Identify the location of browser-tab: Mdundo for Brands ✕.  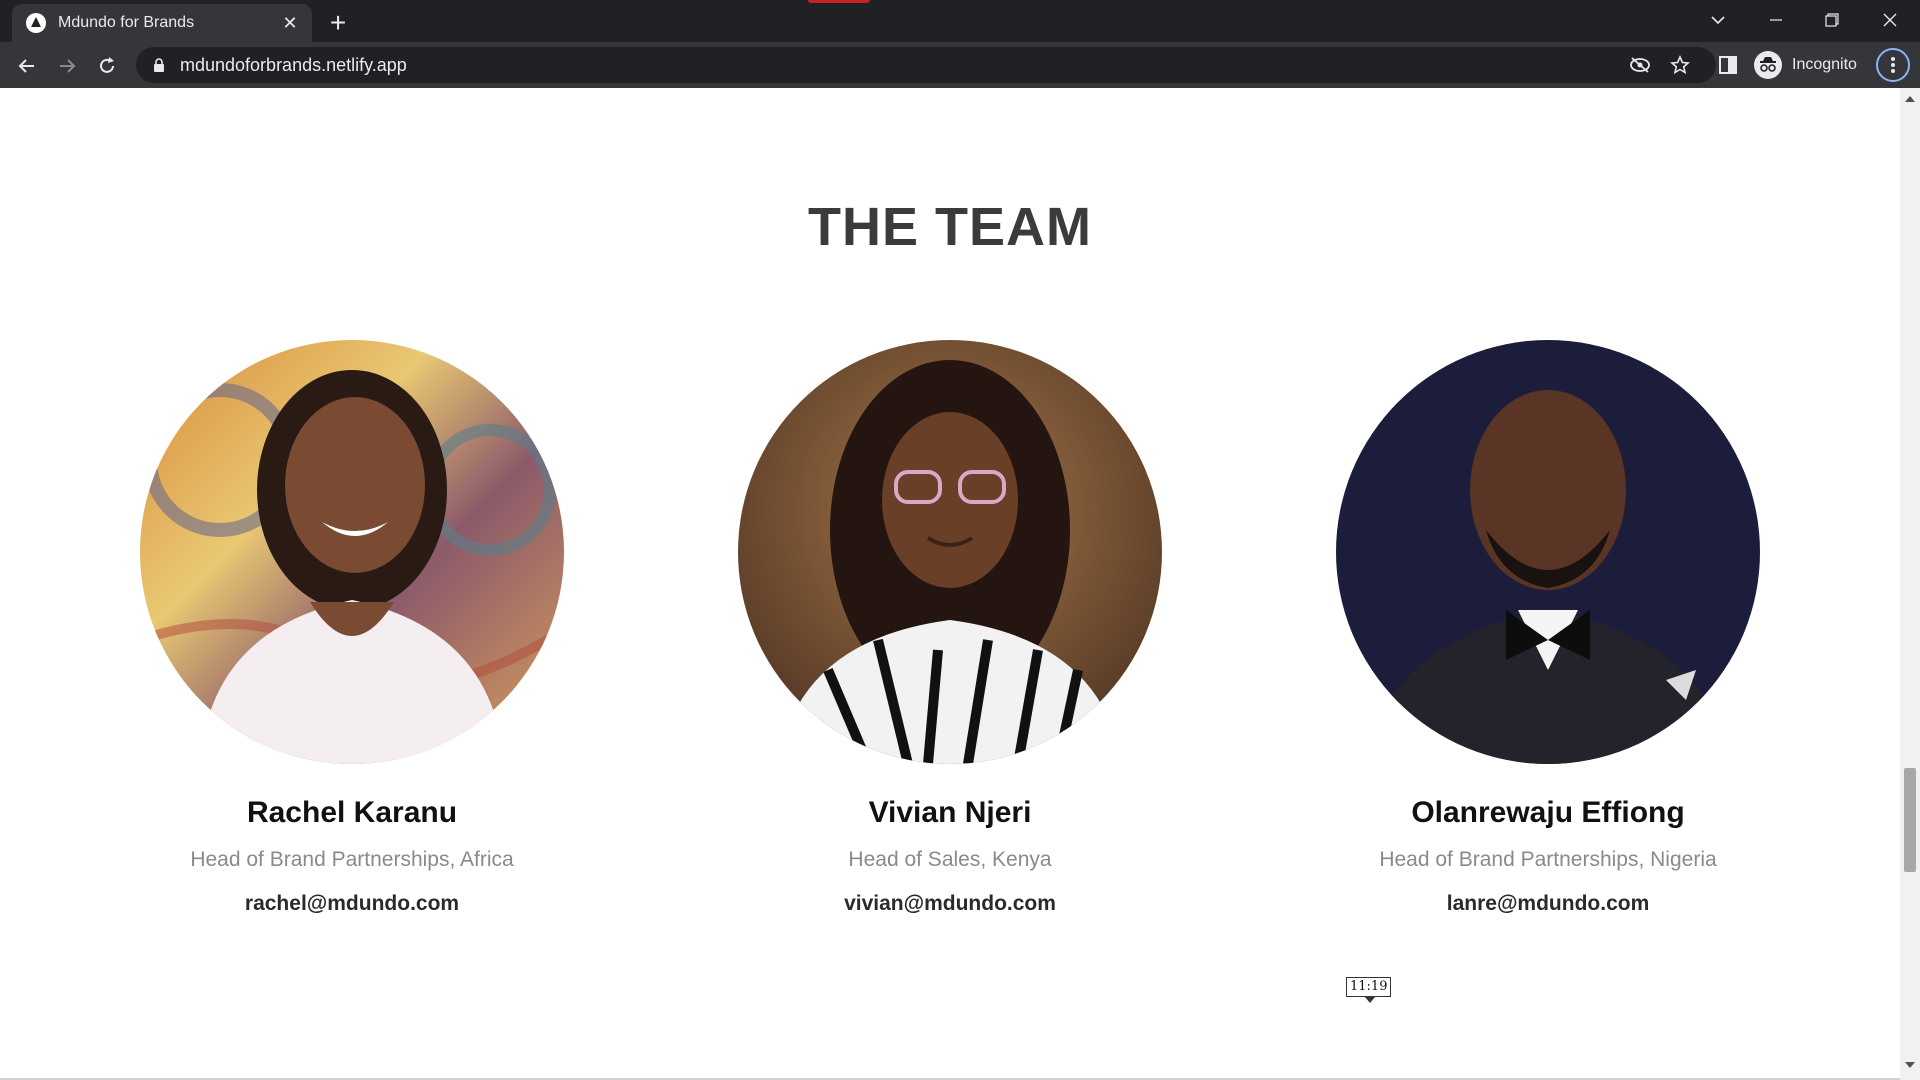
(162, 23).